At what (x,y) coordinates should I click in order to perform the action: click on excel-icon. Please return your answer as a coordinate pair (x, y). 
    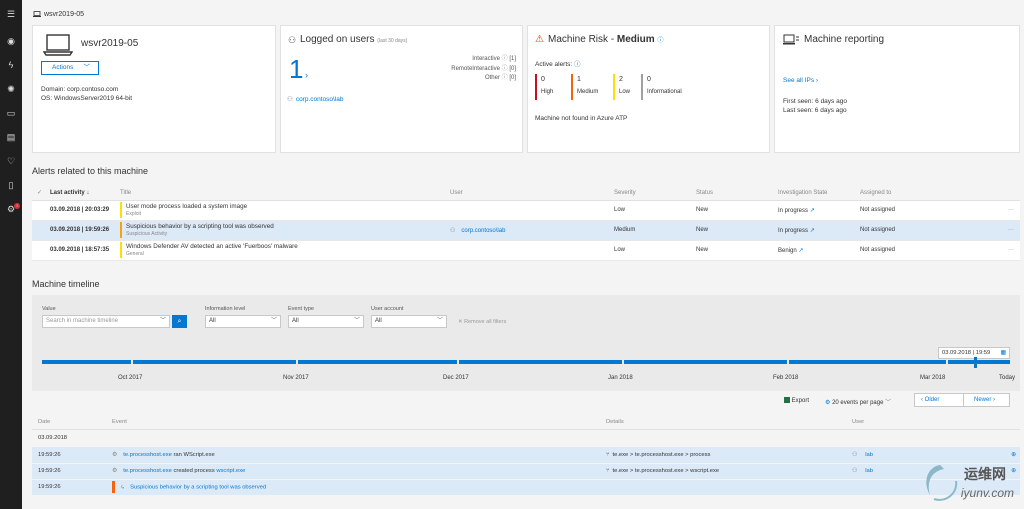
    Looking at the image, I should click on (787, 400).